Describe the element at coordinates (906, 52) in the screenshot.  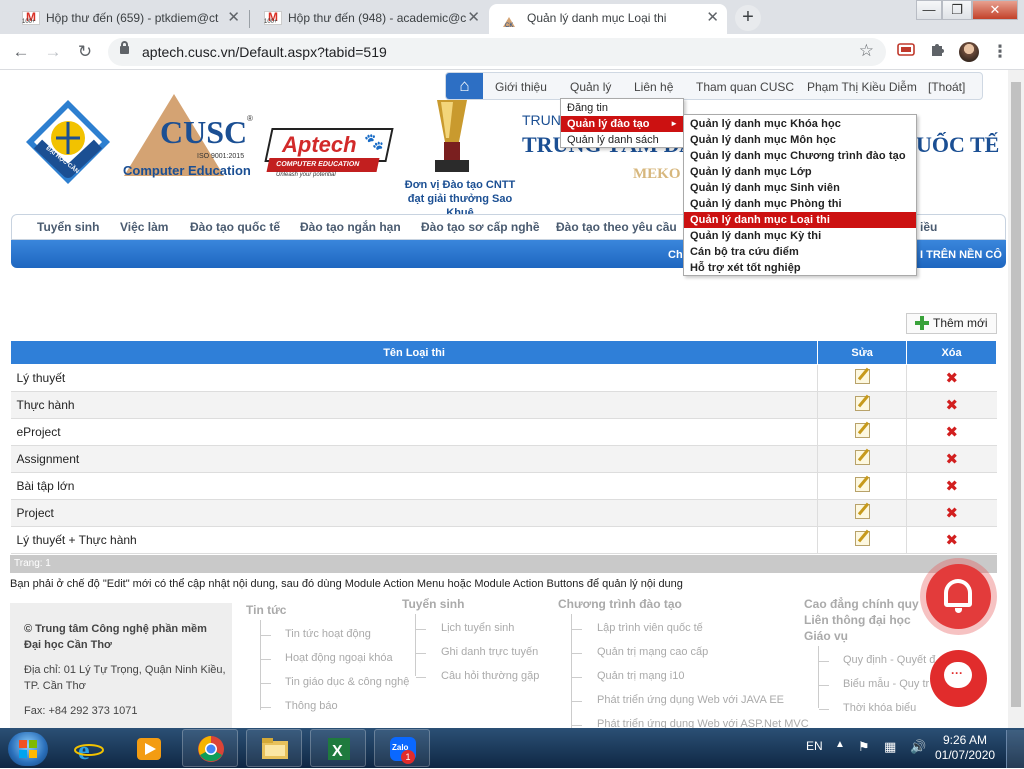
I see `cast-icon` at that location.